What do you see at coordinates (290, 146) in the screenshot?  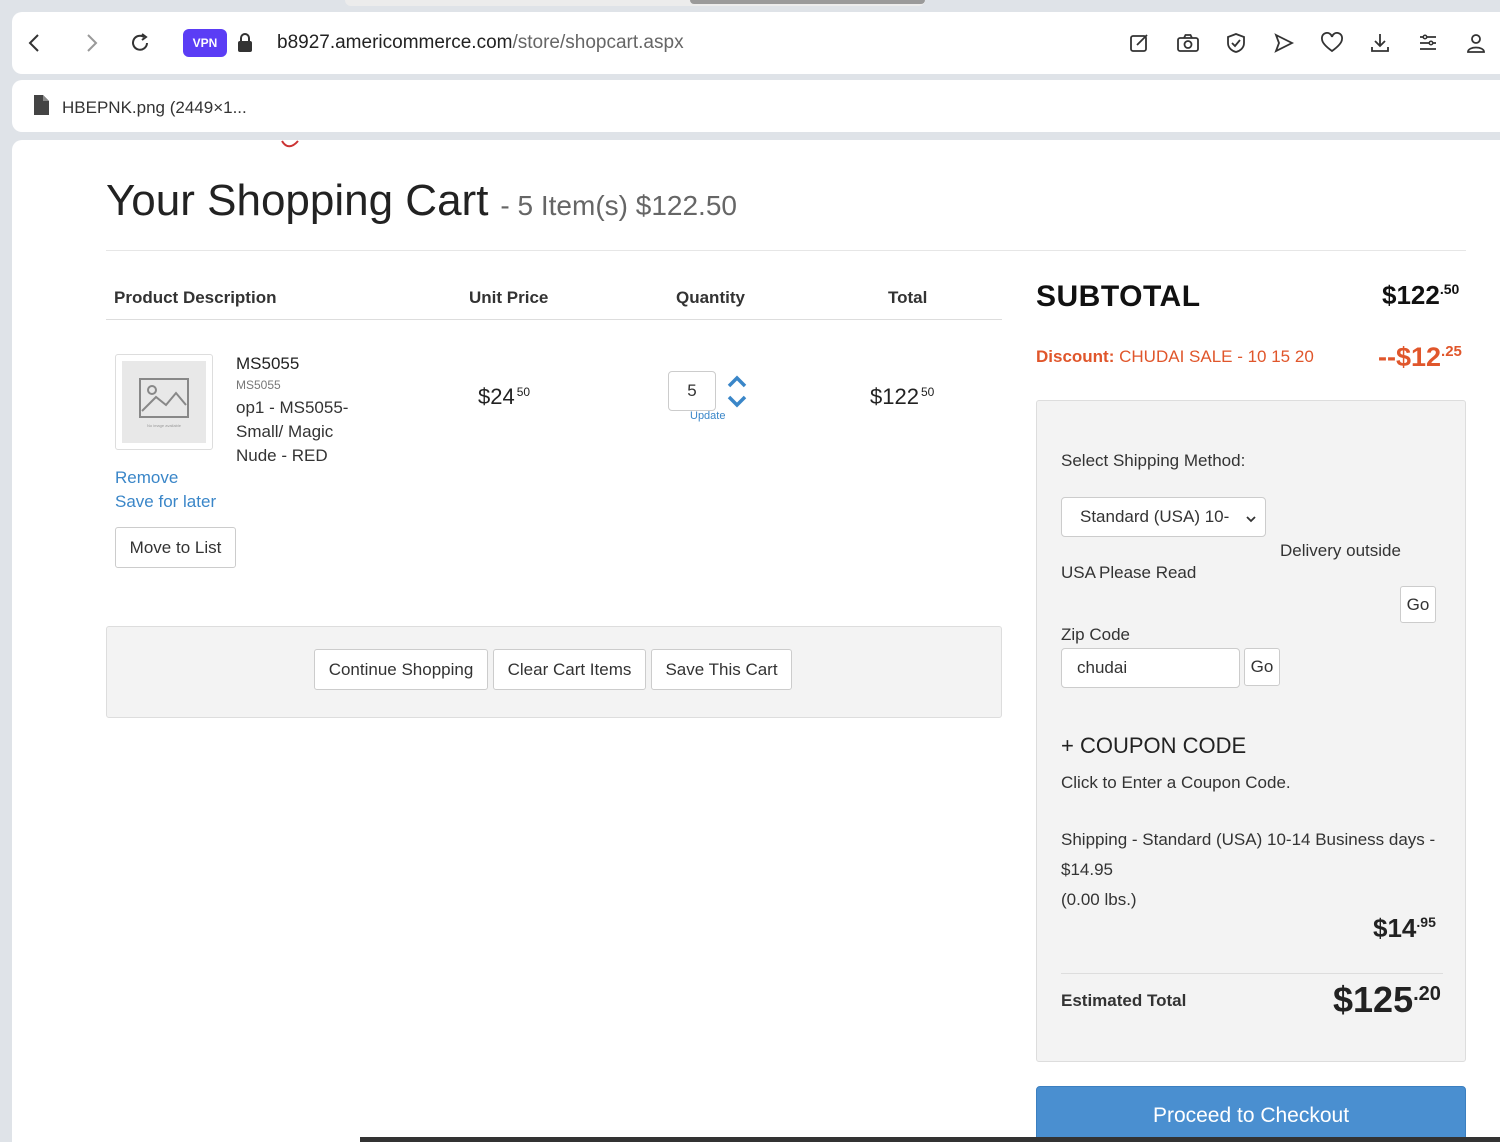 I see `logo-fragment` at bounding box center [290, 146].